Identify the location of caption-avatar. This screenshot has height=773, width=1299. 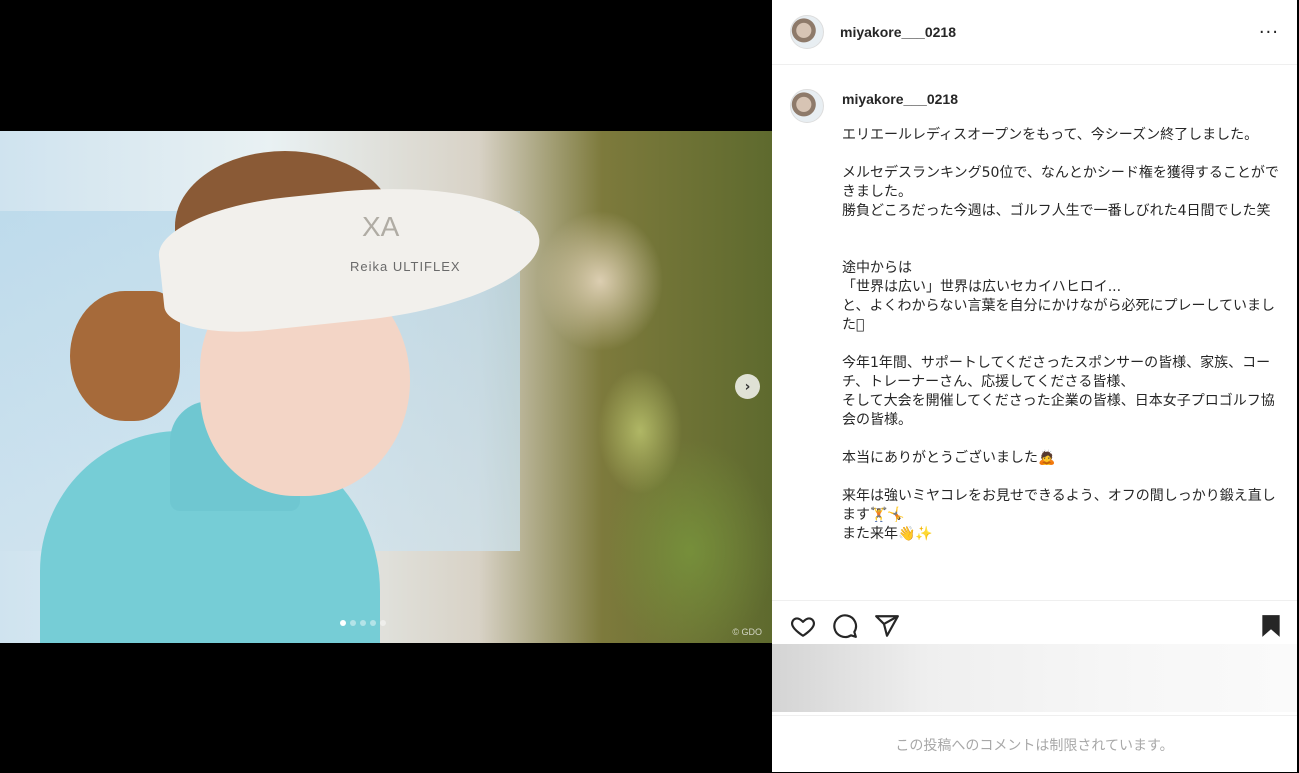
(807, 106).